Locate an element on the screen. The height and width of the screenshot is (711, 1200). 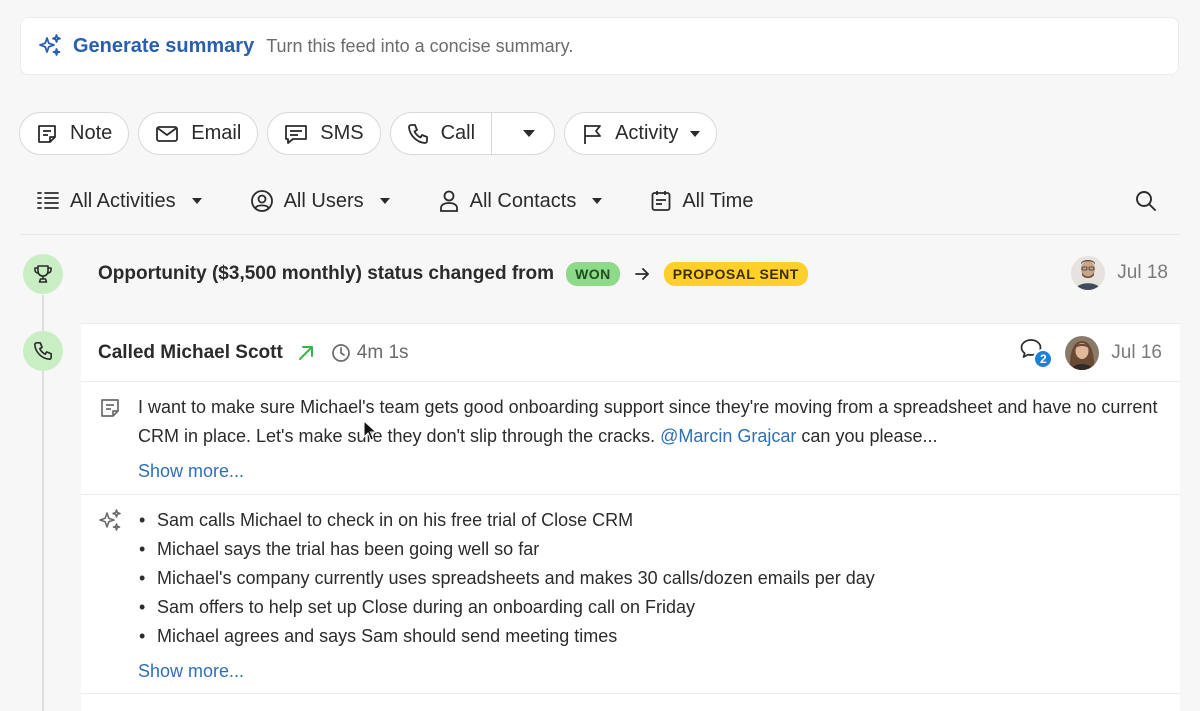
note-button: Note is located at coordinates (74, 133).